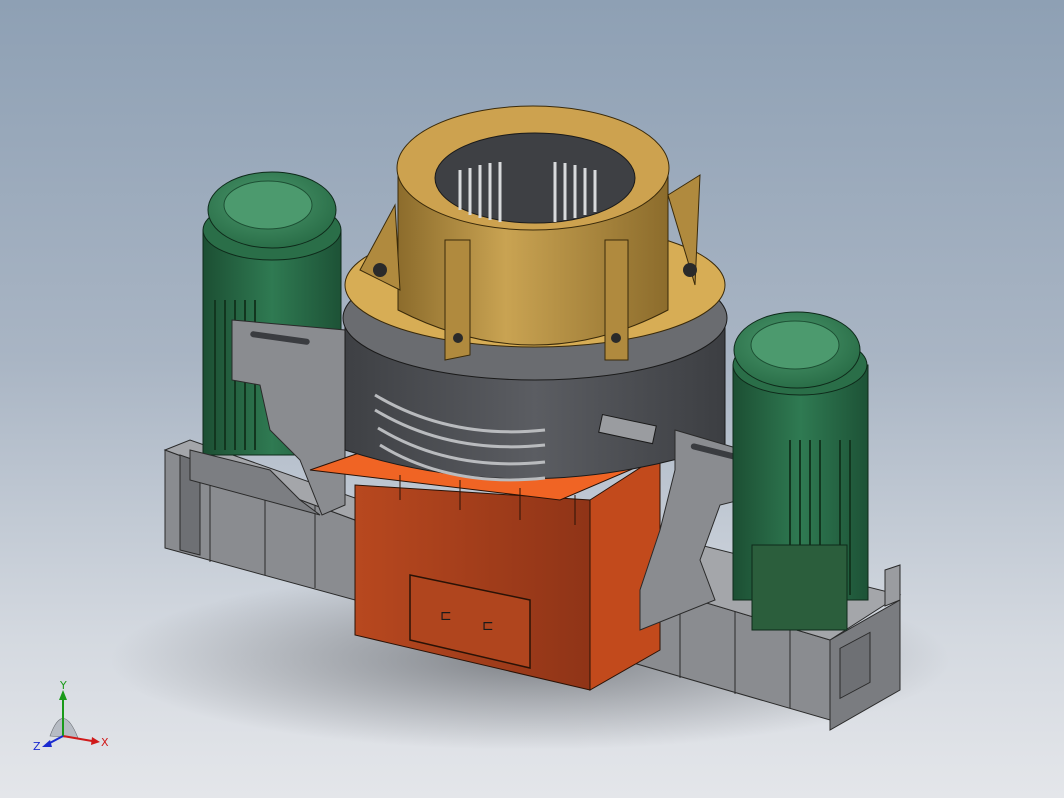 The height and width of the screenshot is (798, 1064). I want to click on z-axis-arrow-icon, so click(47, 743).